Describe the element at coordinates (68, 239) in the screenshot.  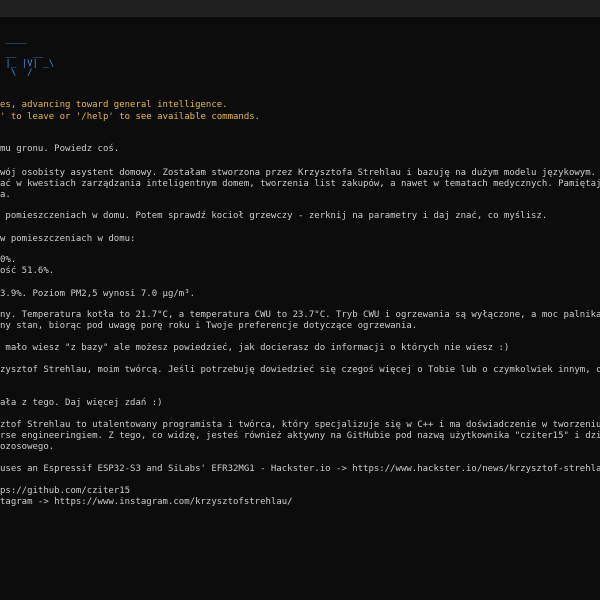
I see `chat-line: w pomieszczeniach w domu:` at that location.